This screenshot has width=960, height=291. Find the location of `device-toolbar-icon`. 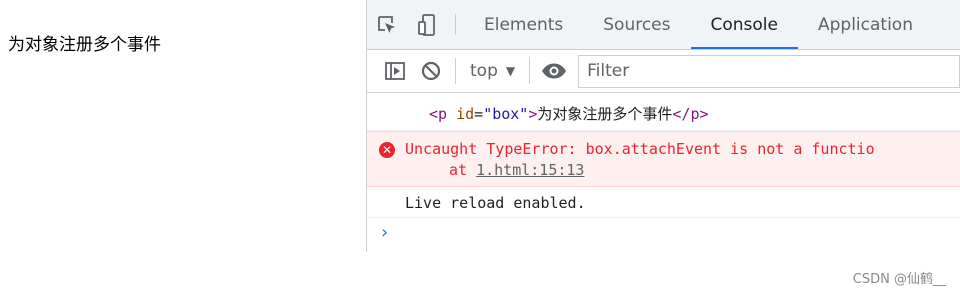

device-toolbar-icon is located at coordinates (427, 24).